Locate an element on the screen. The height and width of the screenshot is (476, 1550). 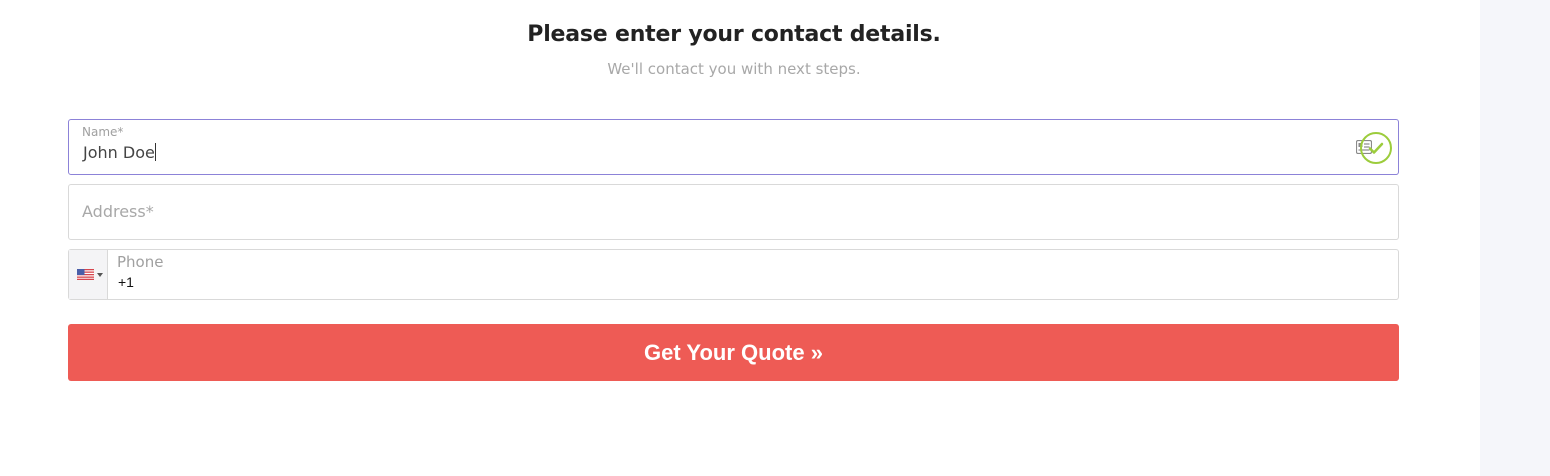
name-field: Name* John Doe is located at coordinates (733, 147).